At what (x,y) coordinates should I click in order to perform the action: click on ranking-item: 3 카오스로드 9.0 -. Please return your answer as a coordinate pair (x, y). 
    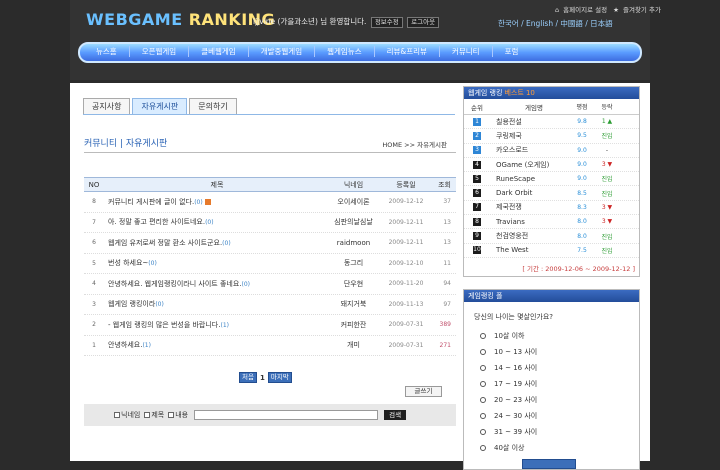
    Looking at the image, I should click on (551, 151).